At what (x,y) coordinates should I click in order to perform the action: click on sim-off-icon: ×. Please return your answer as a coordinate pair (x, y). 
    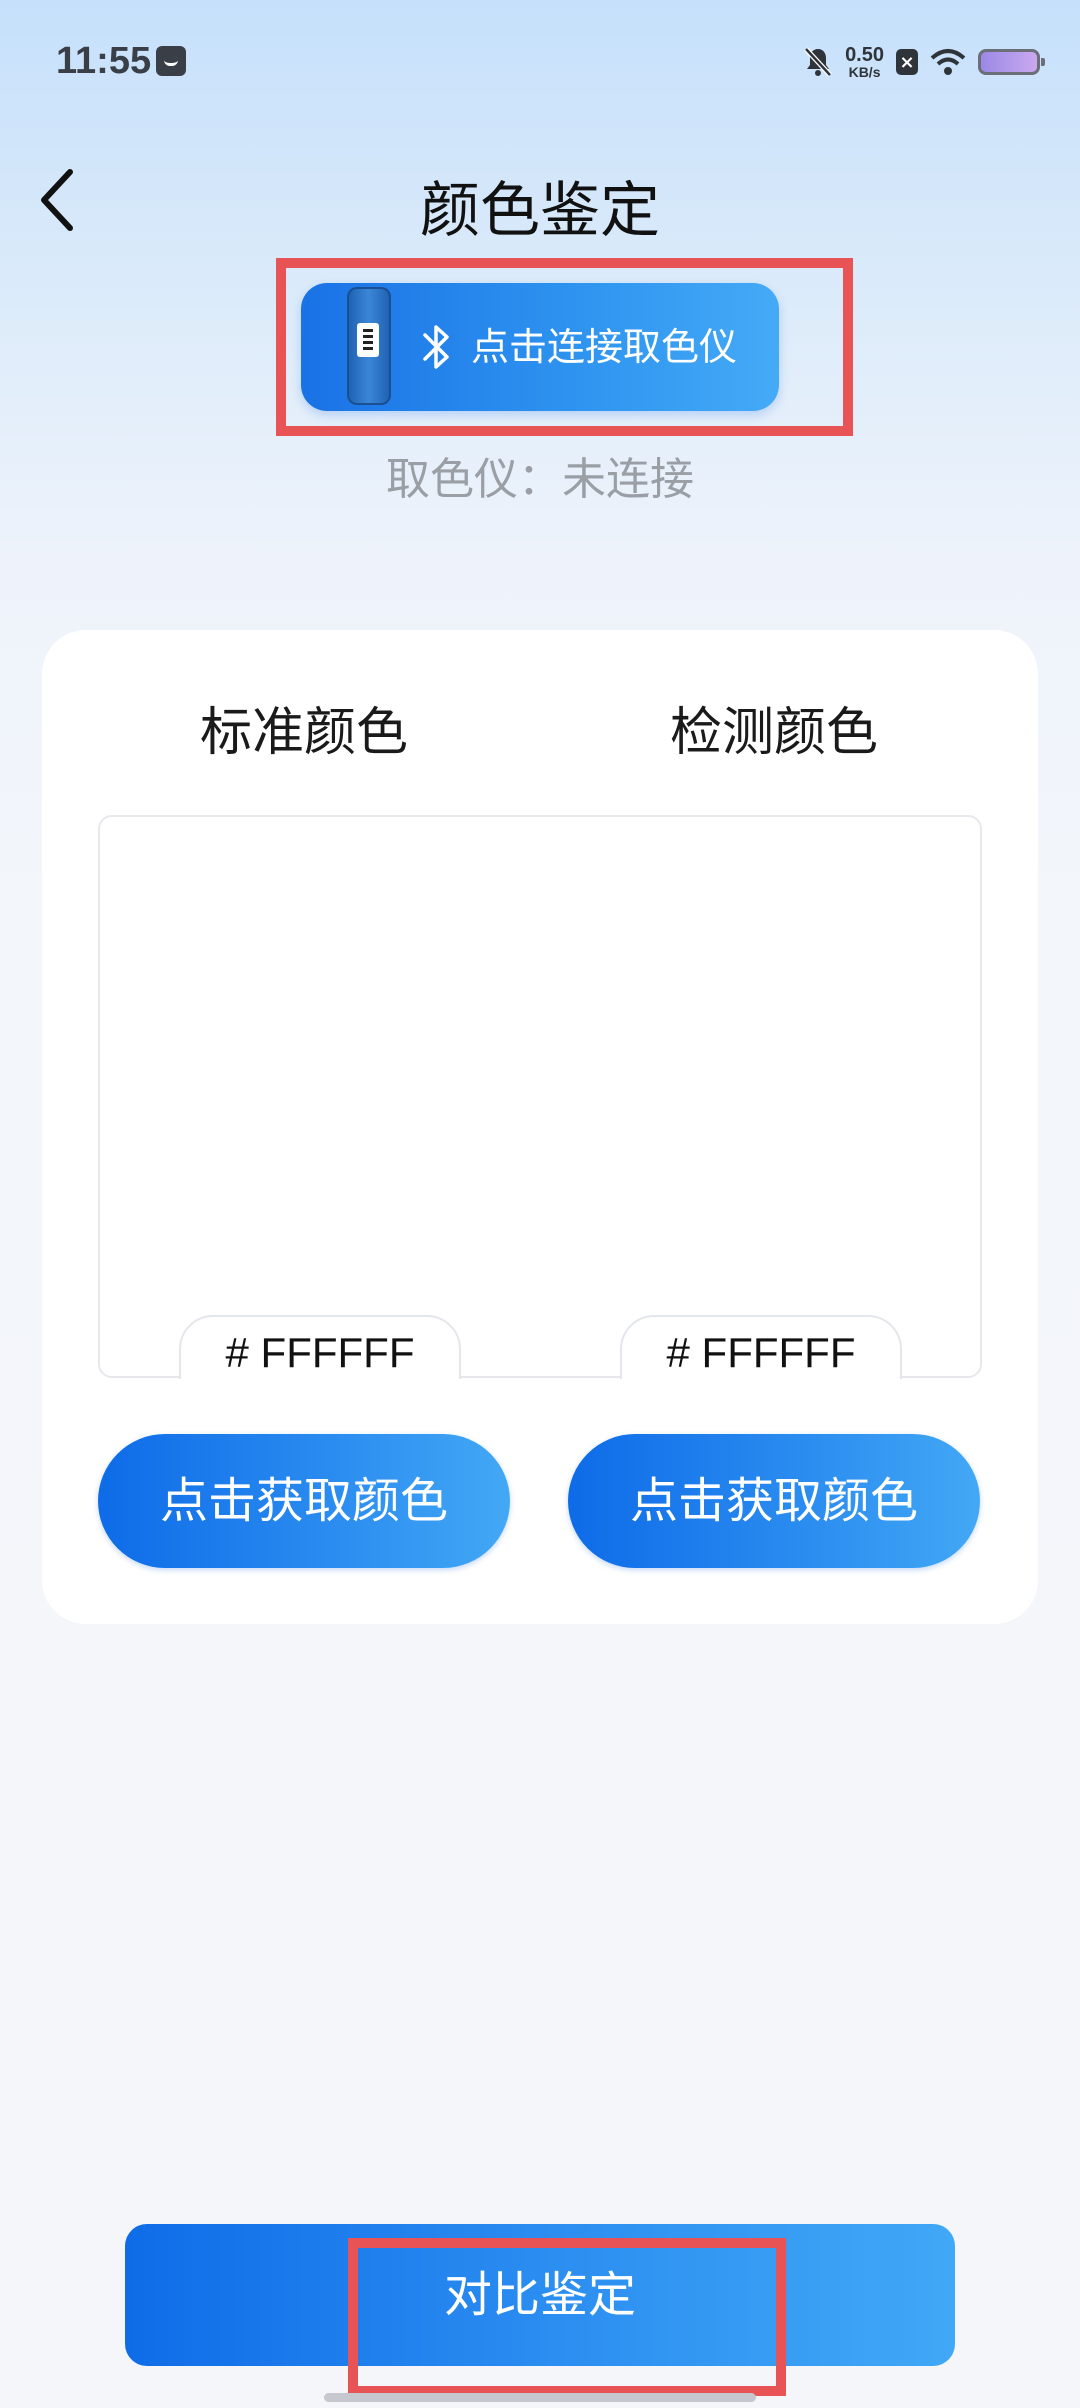
    Looking at the image, I should click on (907, 62).